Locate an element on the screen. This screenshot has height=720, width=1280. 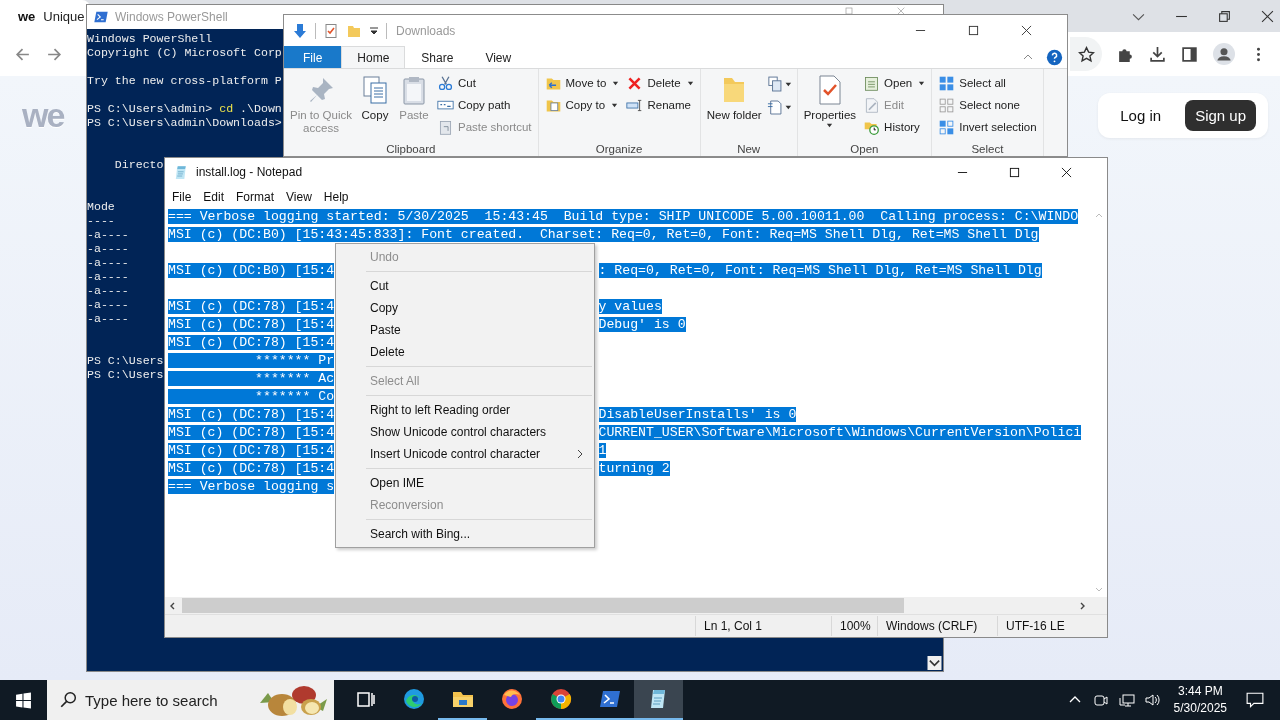
signup-button: Sign up is located at coordinates (1220, 115).